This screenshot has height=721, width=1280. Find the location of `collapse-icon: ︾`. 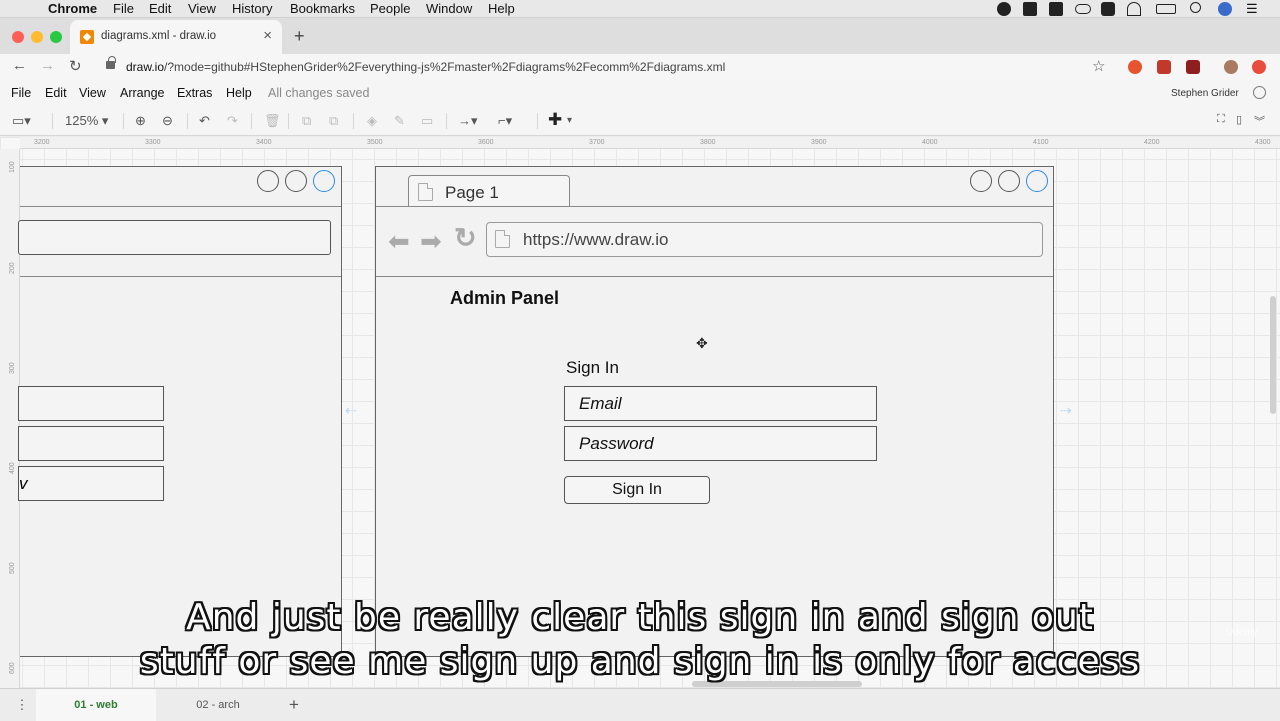

collapse-icon: ︾ is located at coordinates (1259, 121).